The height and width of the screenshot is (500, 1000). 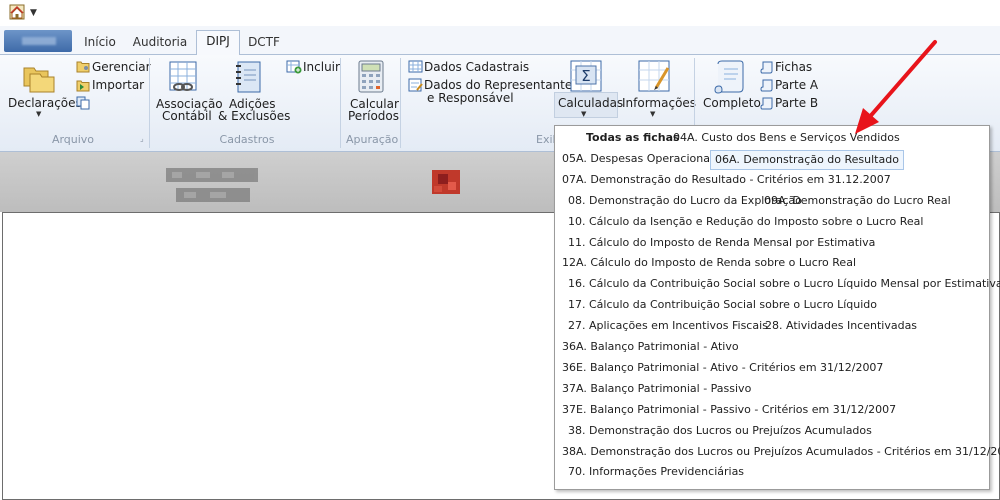 What do you see at coordinates (183, 76) in the screenshot?
I see `table-link-icon` at bounding box center [183, 76].